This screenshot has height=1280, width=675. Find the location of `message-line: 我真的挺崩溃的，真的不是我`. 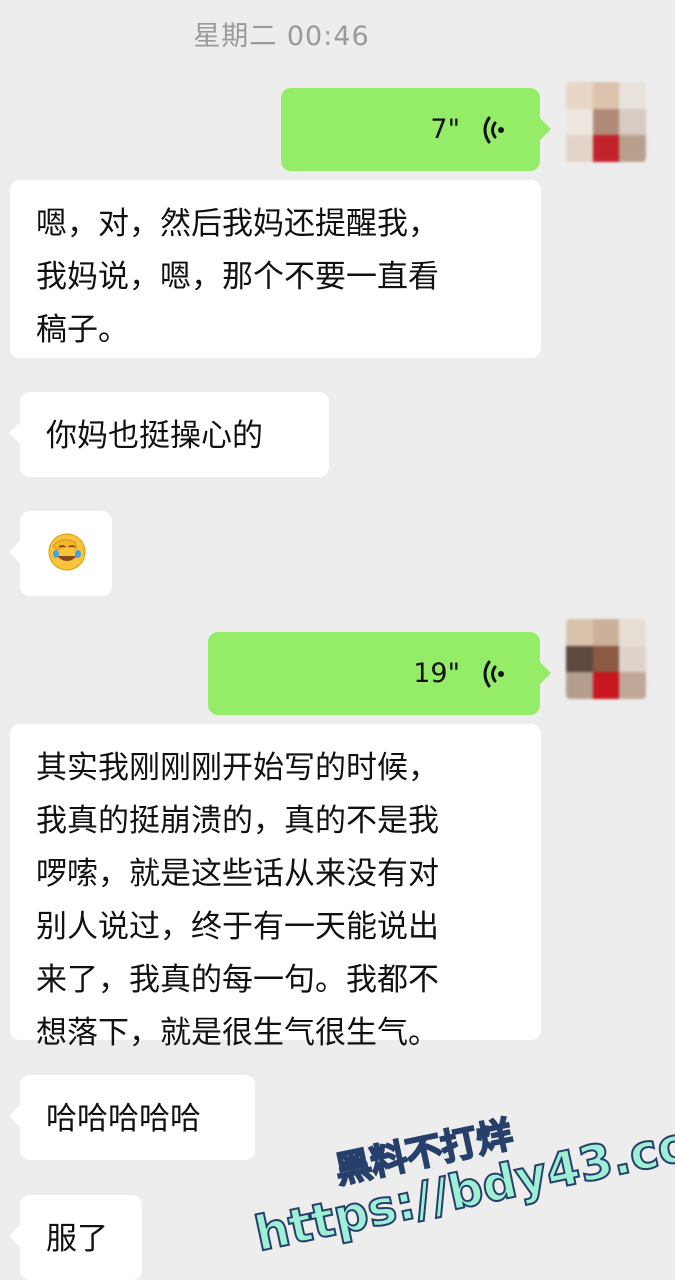

message-line: 我真的挺崩溃的，真的不是我 is located at coordinates (237, 821).